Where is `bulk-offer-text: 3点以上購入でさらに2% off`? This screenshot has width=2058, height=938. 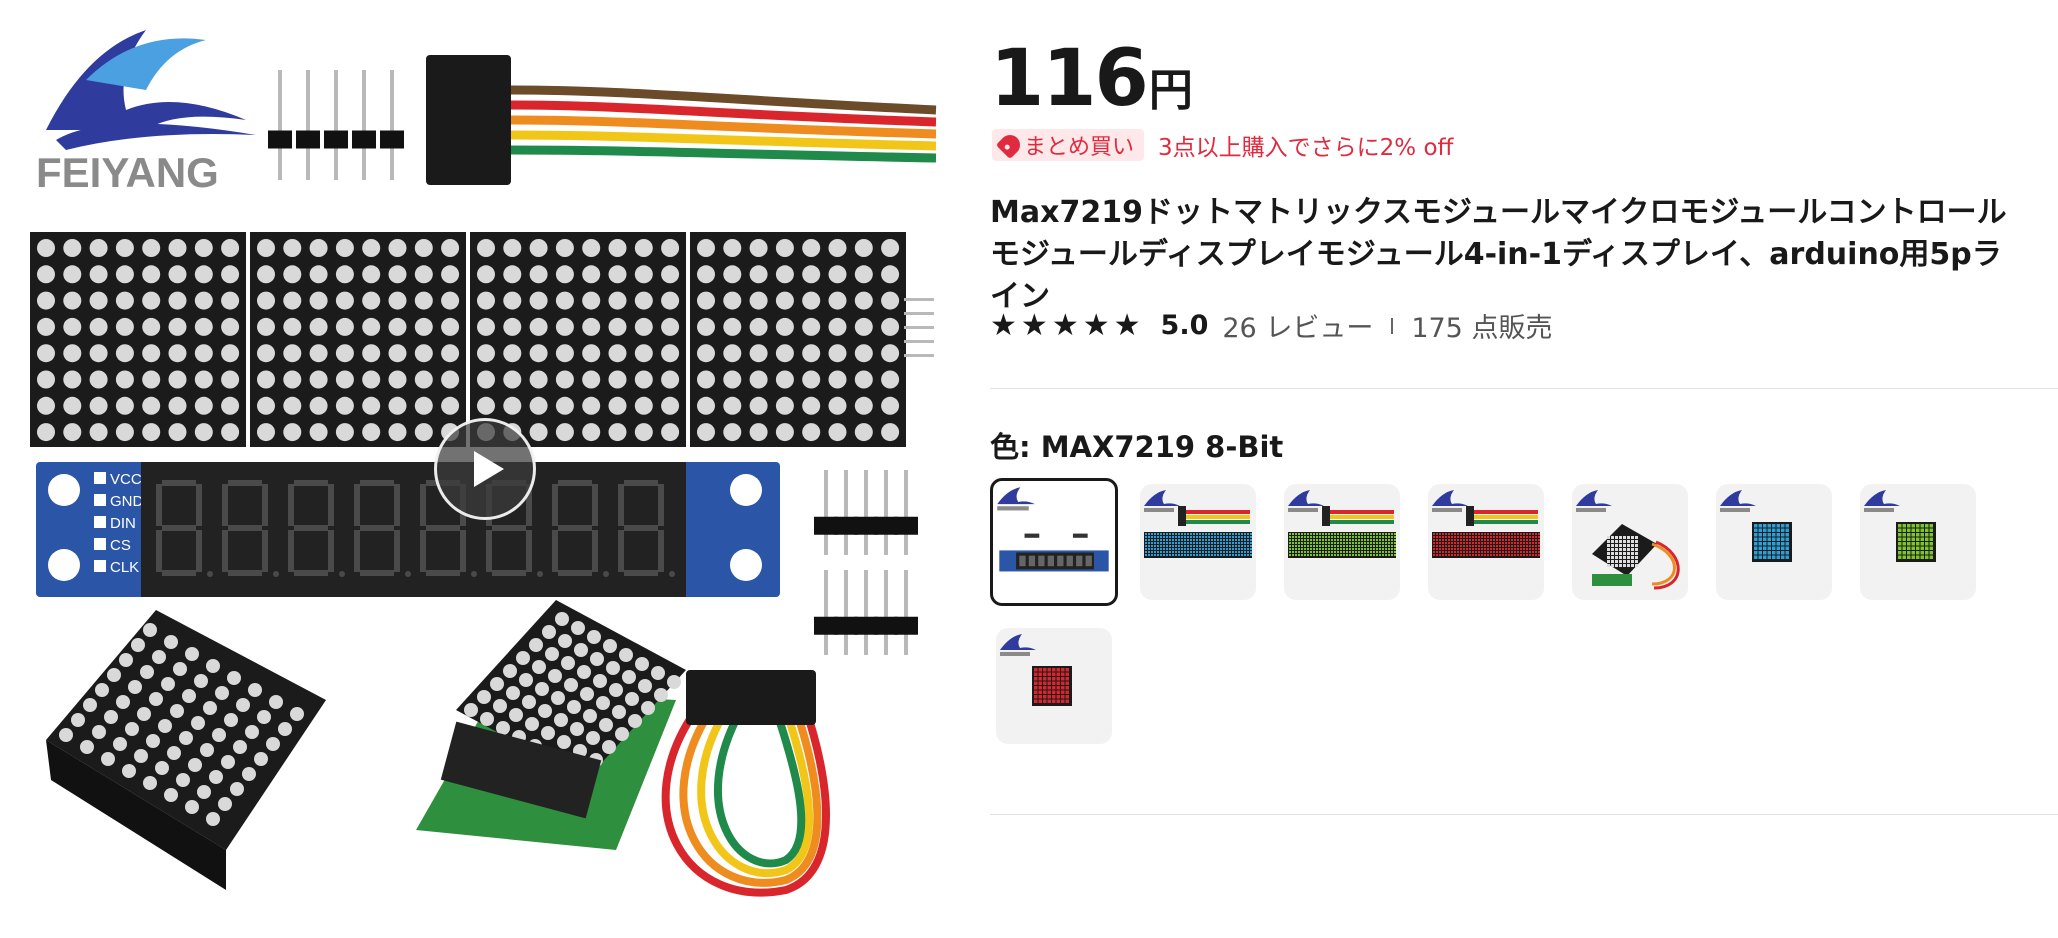 bulk-offer-text: 3点以上購入でさらに2% off is located at coordinates (1306, 148).